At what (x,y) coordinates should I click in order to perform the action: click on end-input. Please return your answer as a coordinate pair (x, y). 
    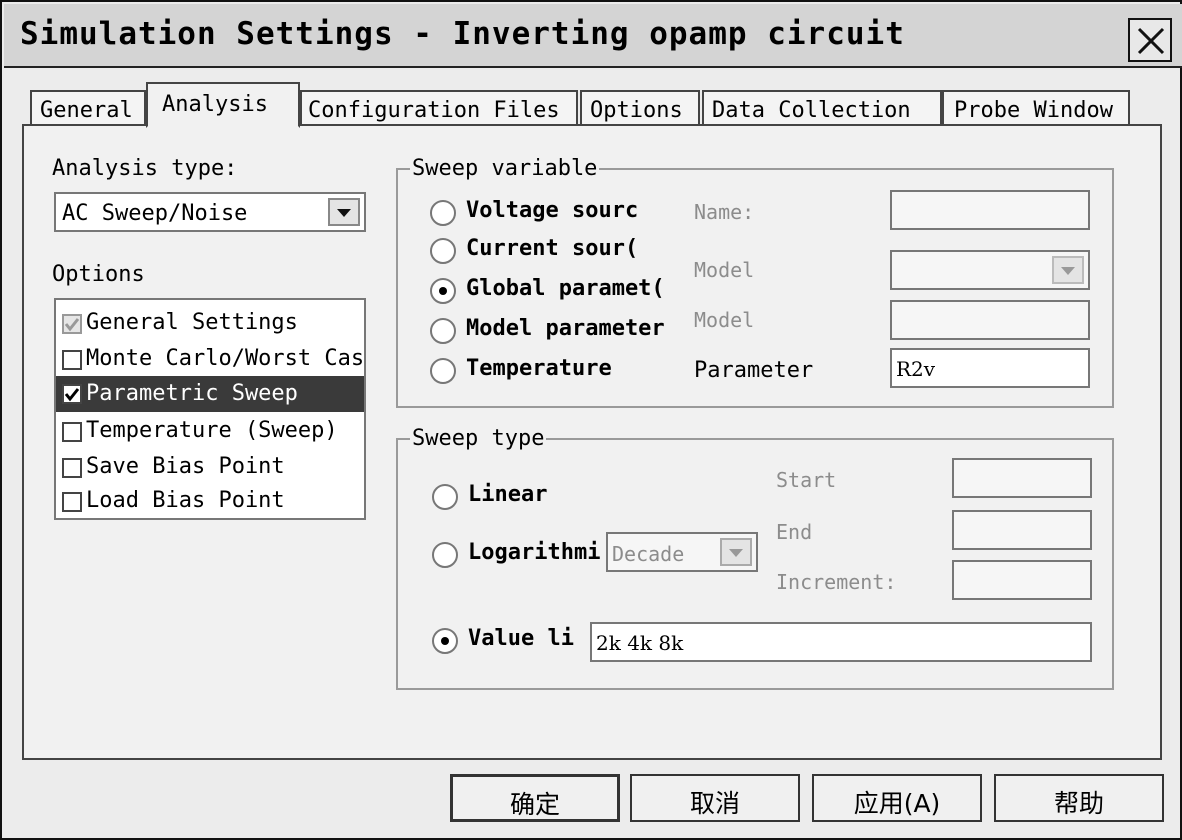
    Looking at the image, I should click on (1022, 530).